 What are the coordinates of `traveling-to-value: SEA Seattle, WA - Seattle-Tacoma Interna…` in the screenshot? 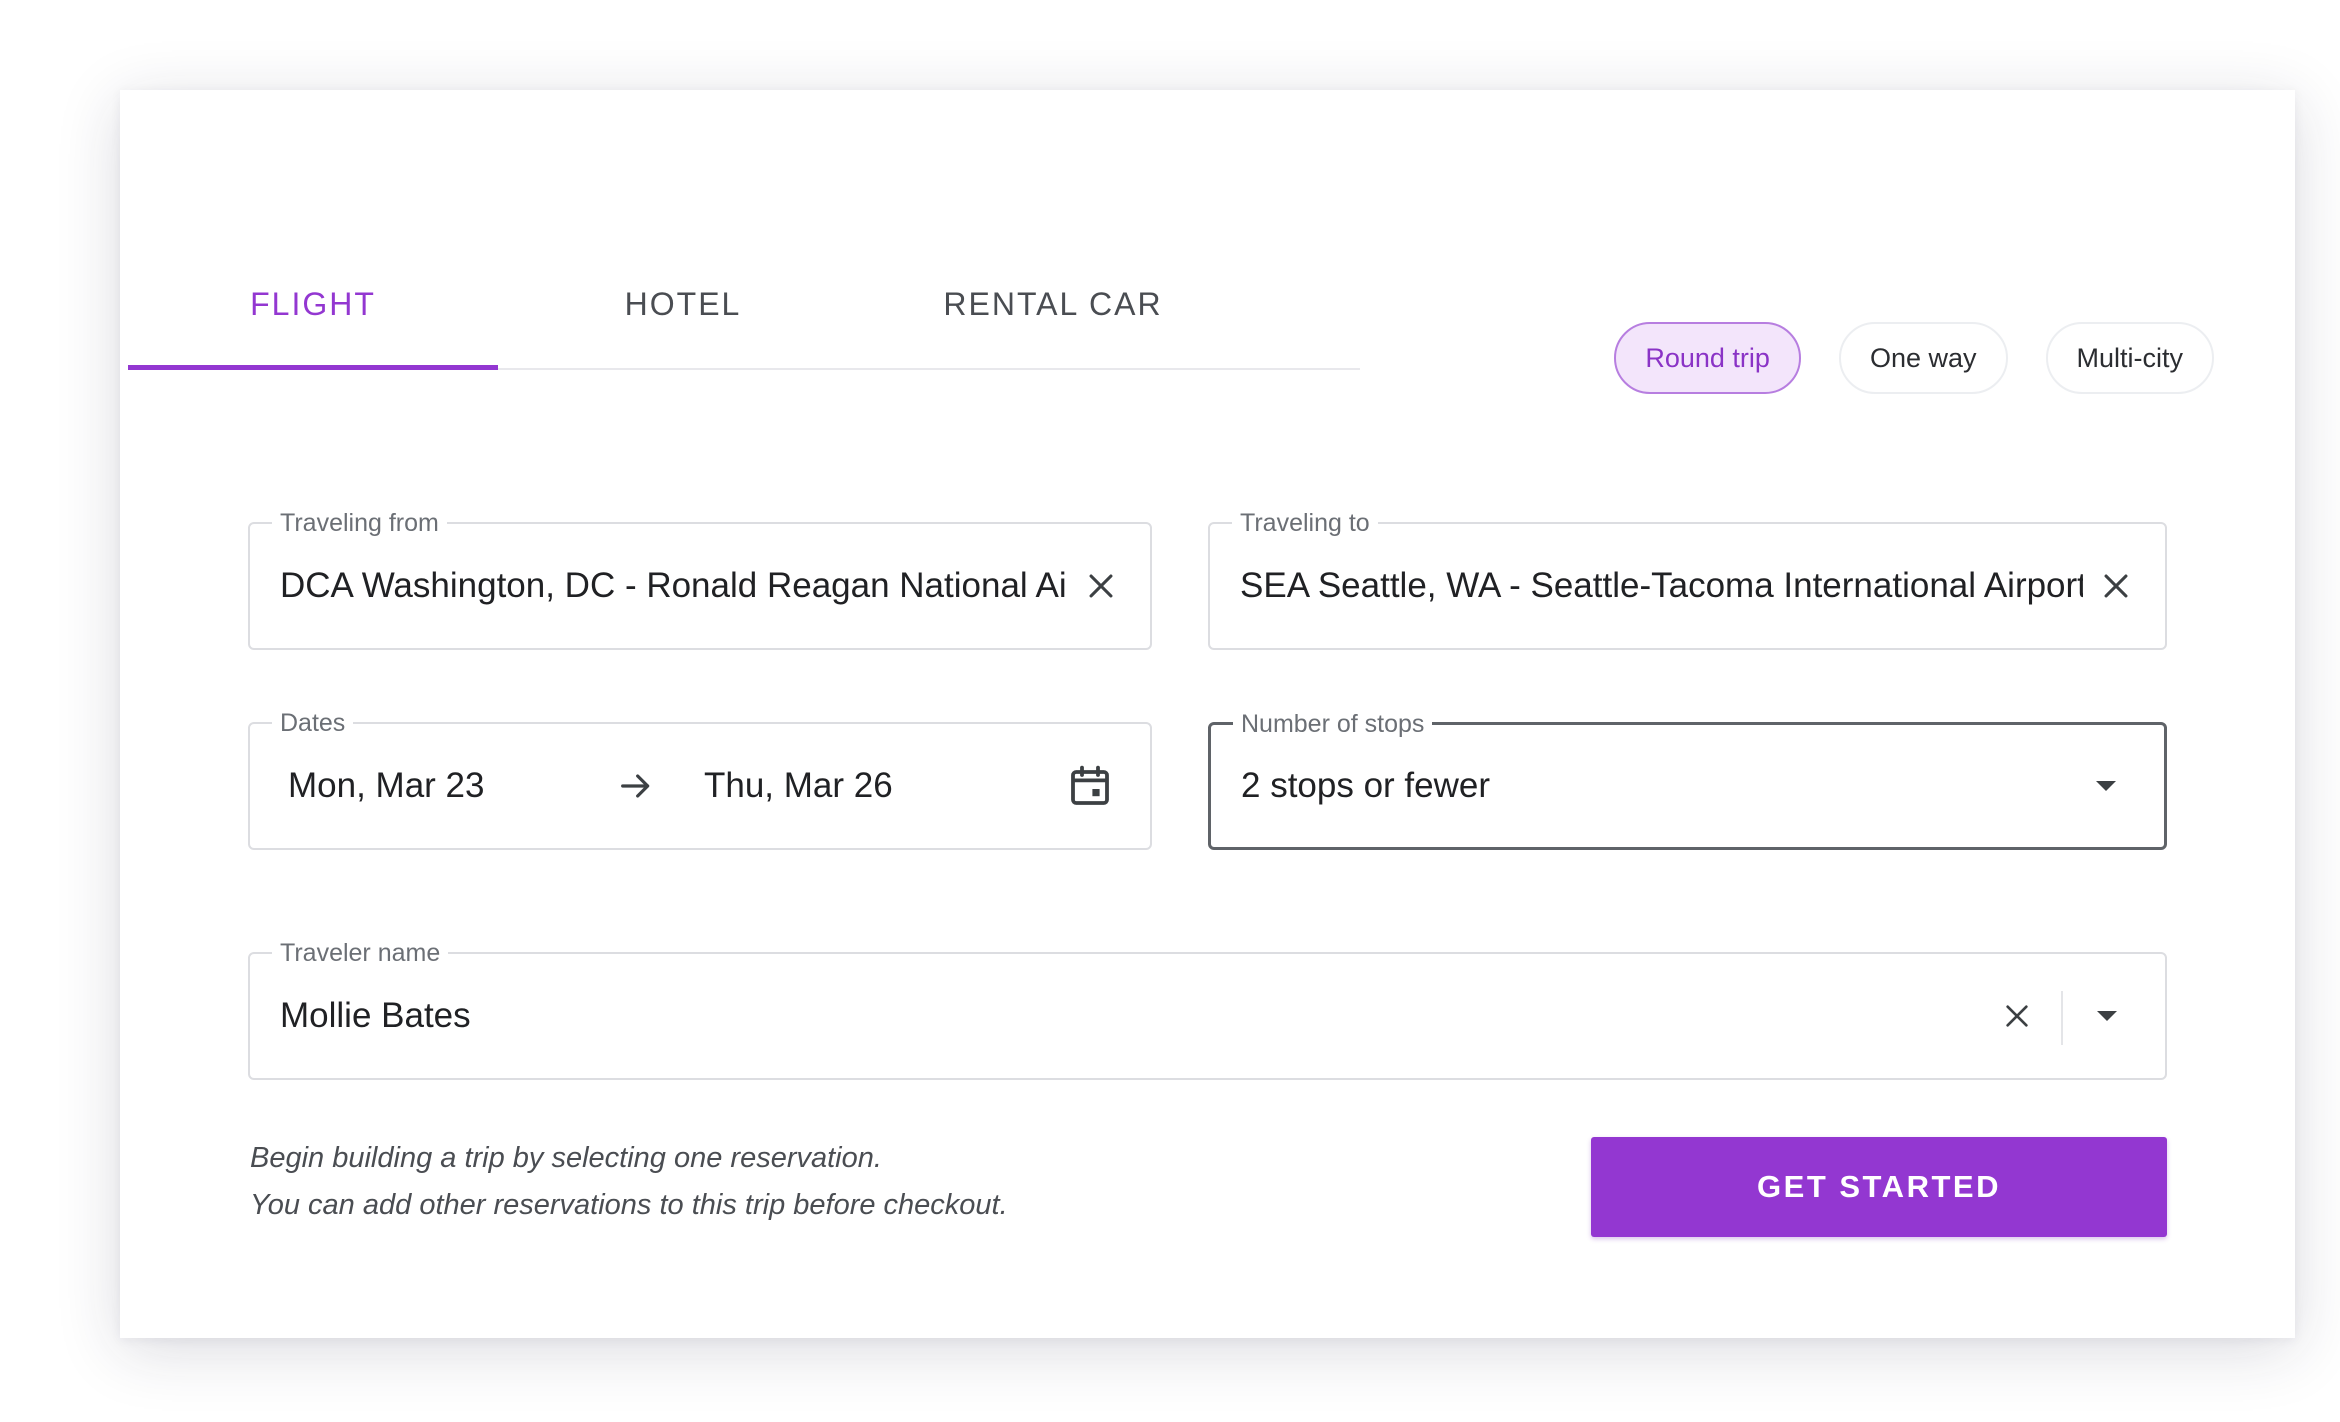 It's located at (1661, 586).